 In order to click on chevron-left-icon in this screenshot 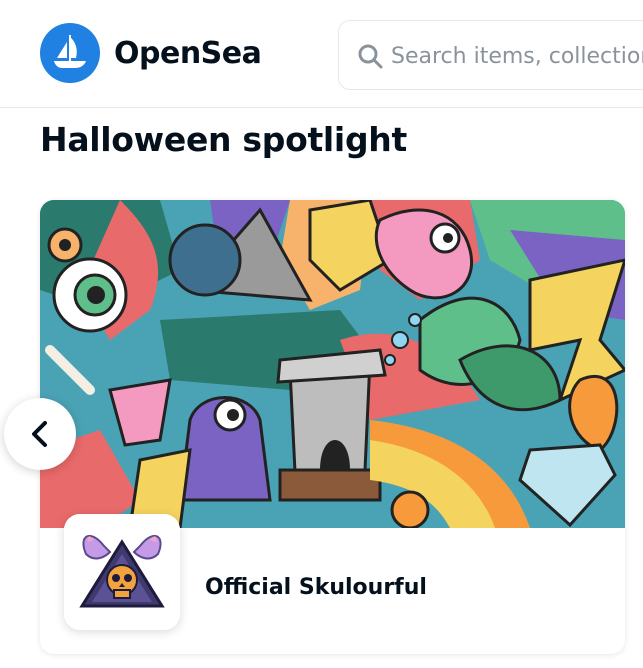, I will do `click(39, 434)`.